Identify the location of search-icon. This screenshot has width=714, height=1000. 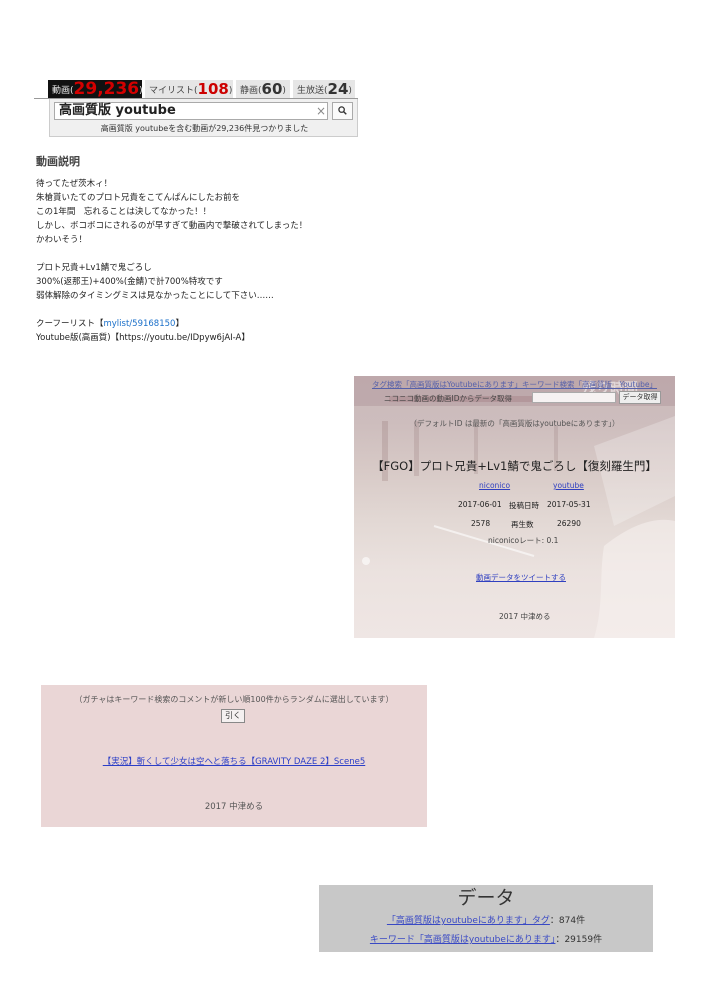
(342, 110).